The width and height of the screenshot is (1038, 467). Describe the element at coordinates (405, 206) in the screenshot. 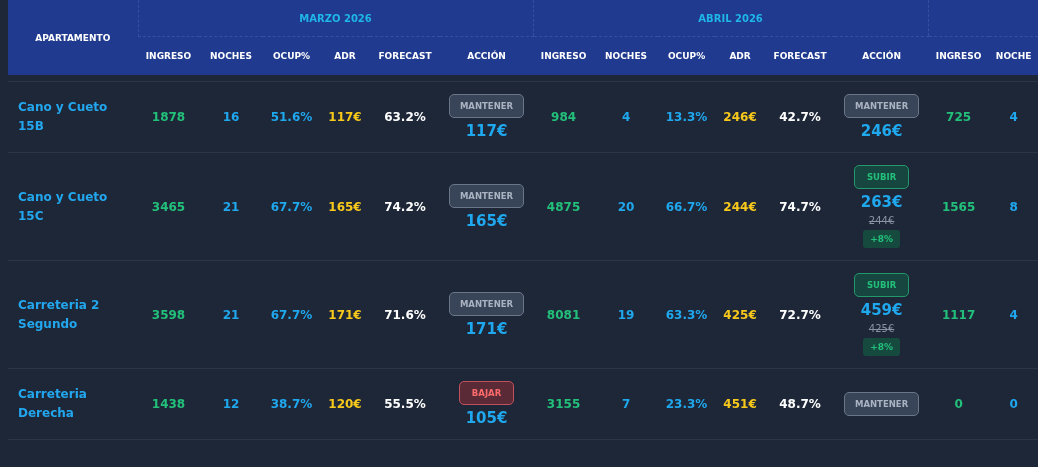

I see `forecast-cell: 74.2%` at that location.